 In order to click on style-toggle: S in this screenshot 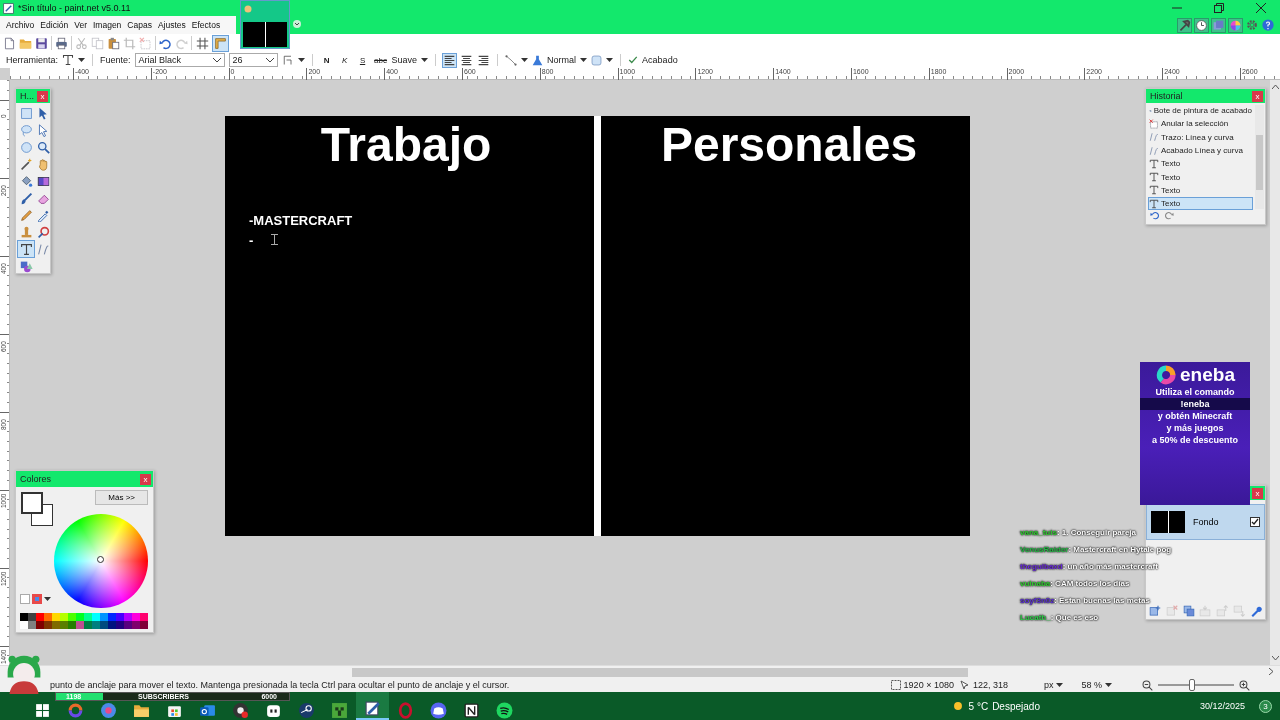, I will do `click(362, 60)`.